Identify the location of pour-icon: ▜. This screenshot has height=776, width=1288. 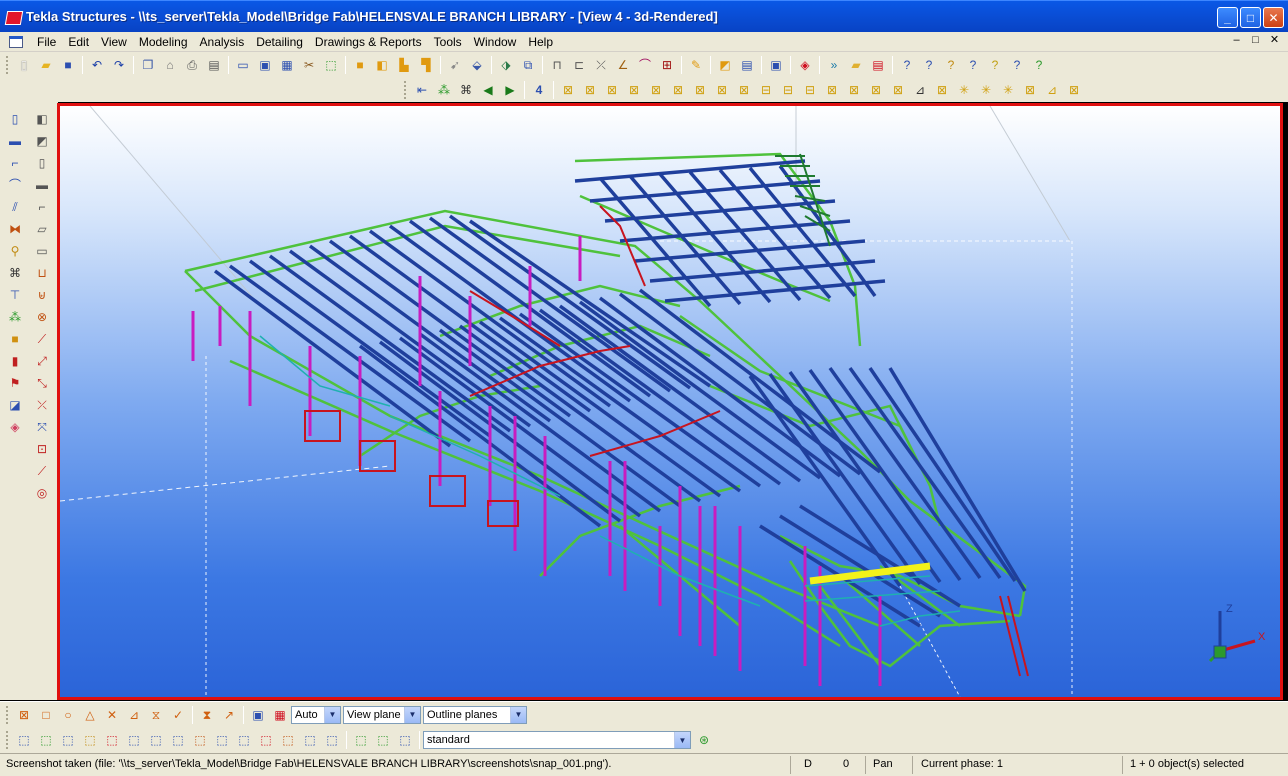
(426, 64).